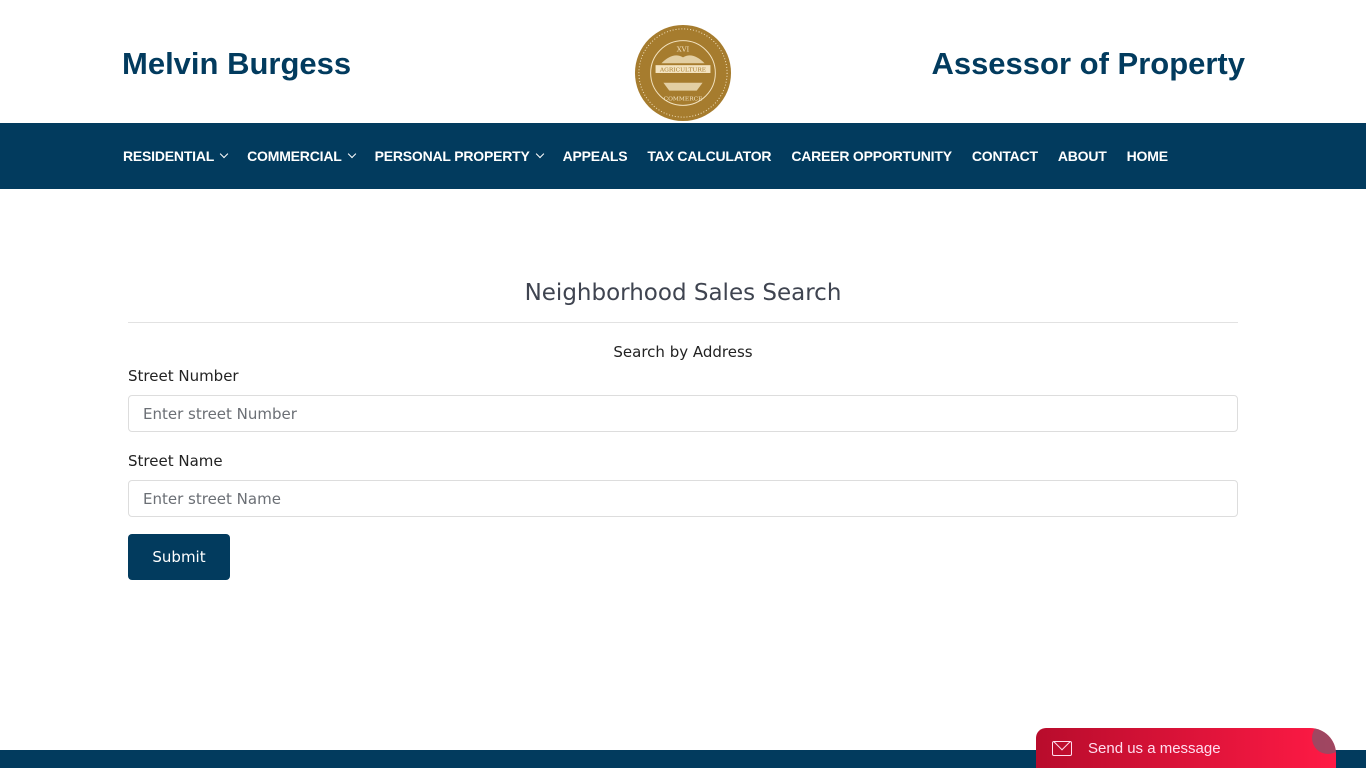 Image resolution: width=1366 pixels, height=768 pixels. What do you see at coordinates (1062, 748) in the screenshot?
I see `mail-icon` at bounding box center [1062, 748].